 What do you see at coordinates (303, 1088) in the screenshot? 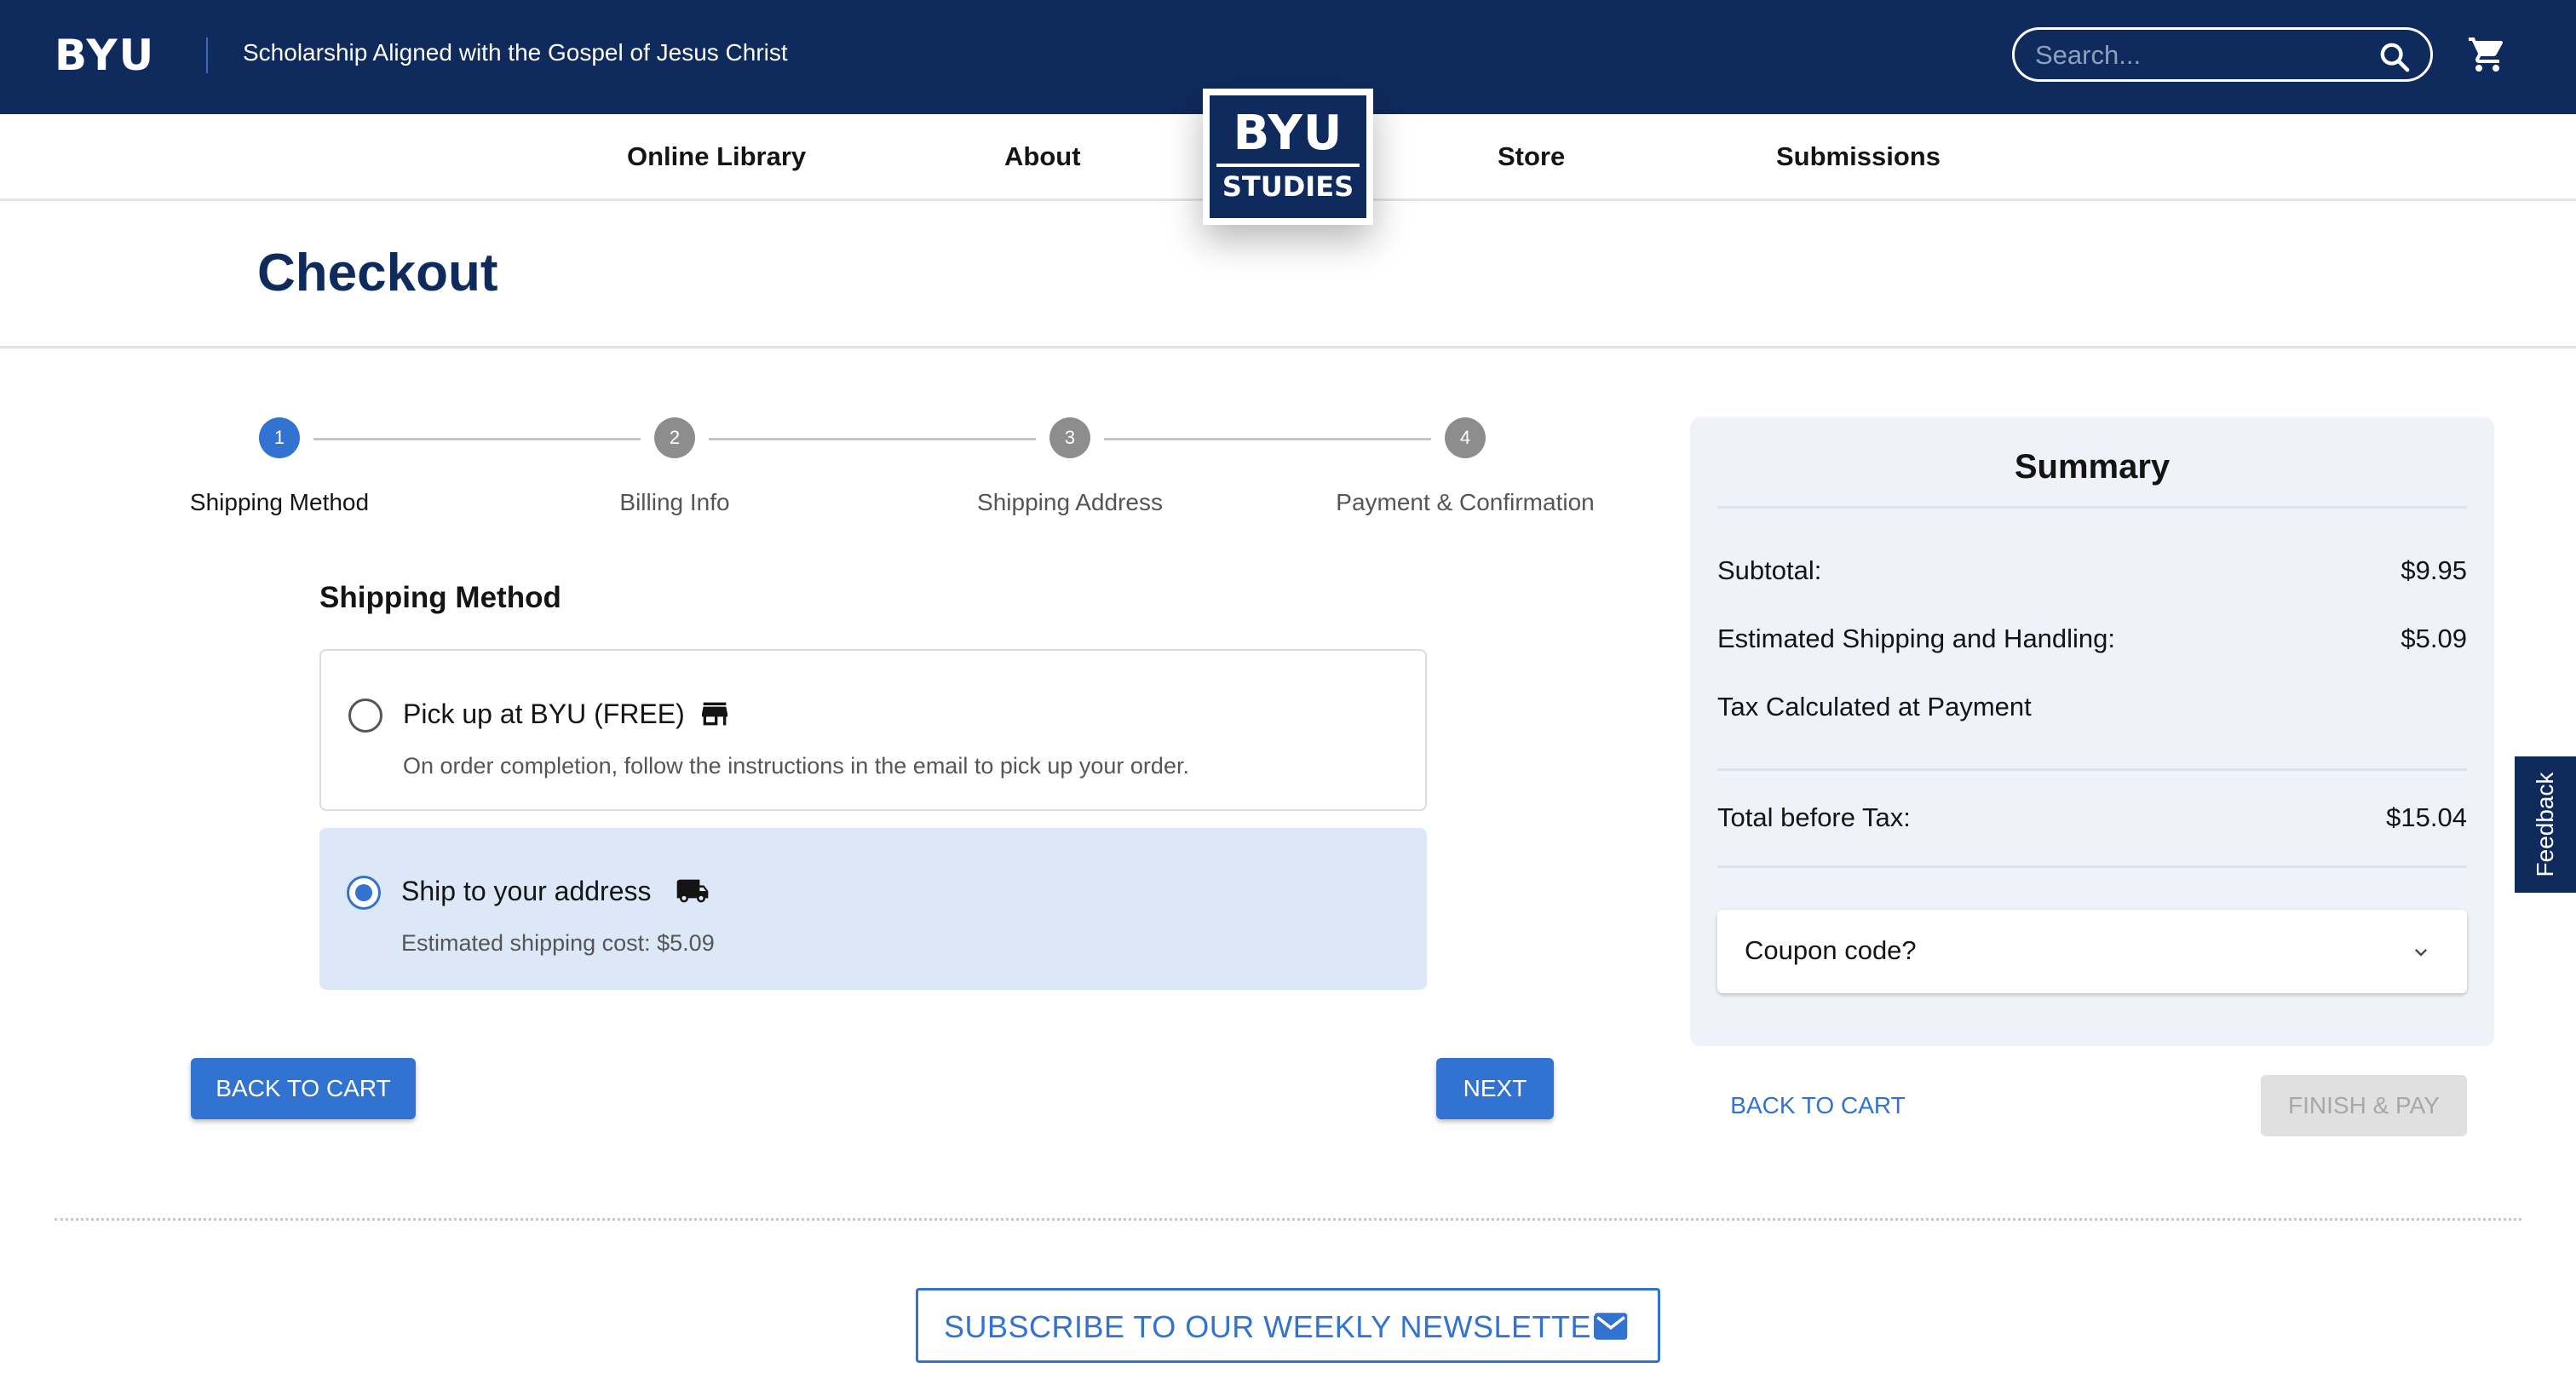
I see `back-to-cart-button: BACK TO CART` at bounding box center [303, 1088].